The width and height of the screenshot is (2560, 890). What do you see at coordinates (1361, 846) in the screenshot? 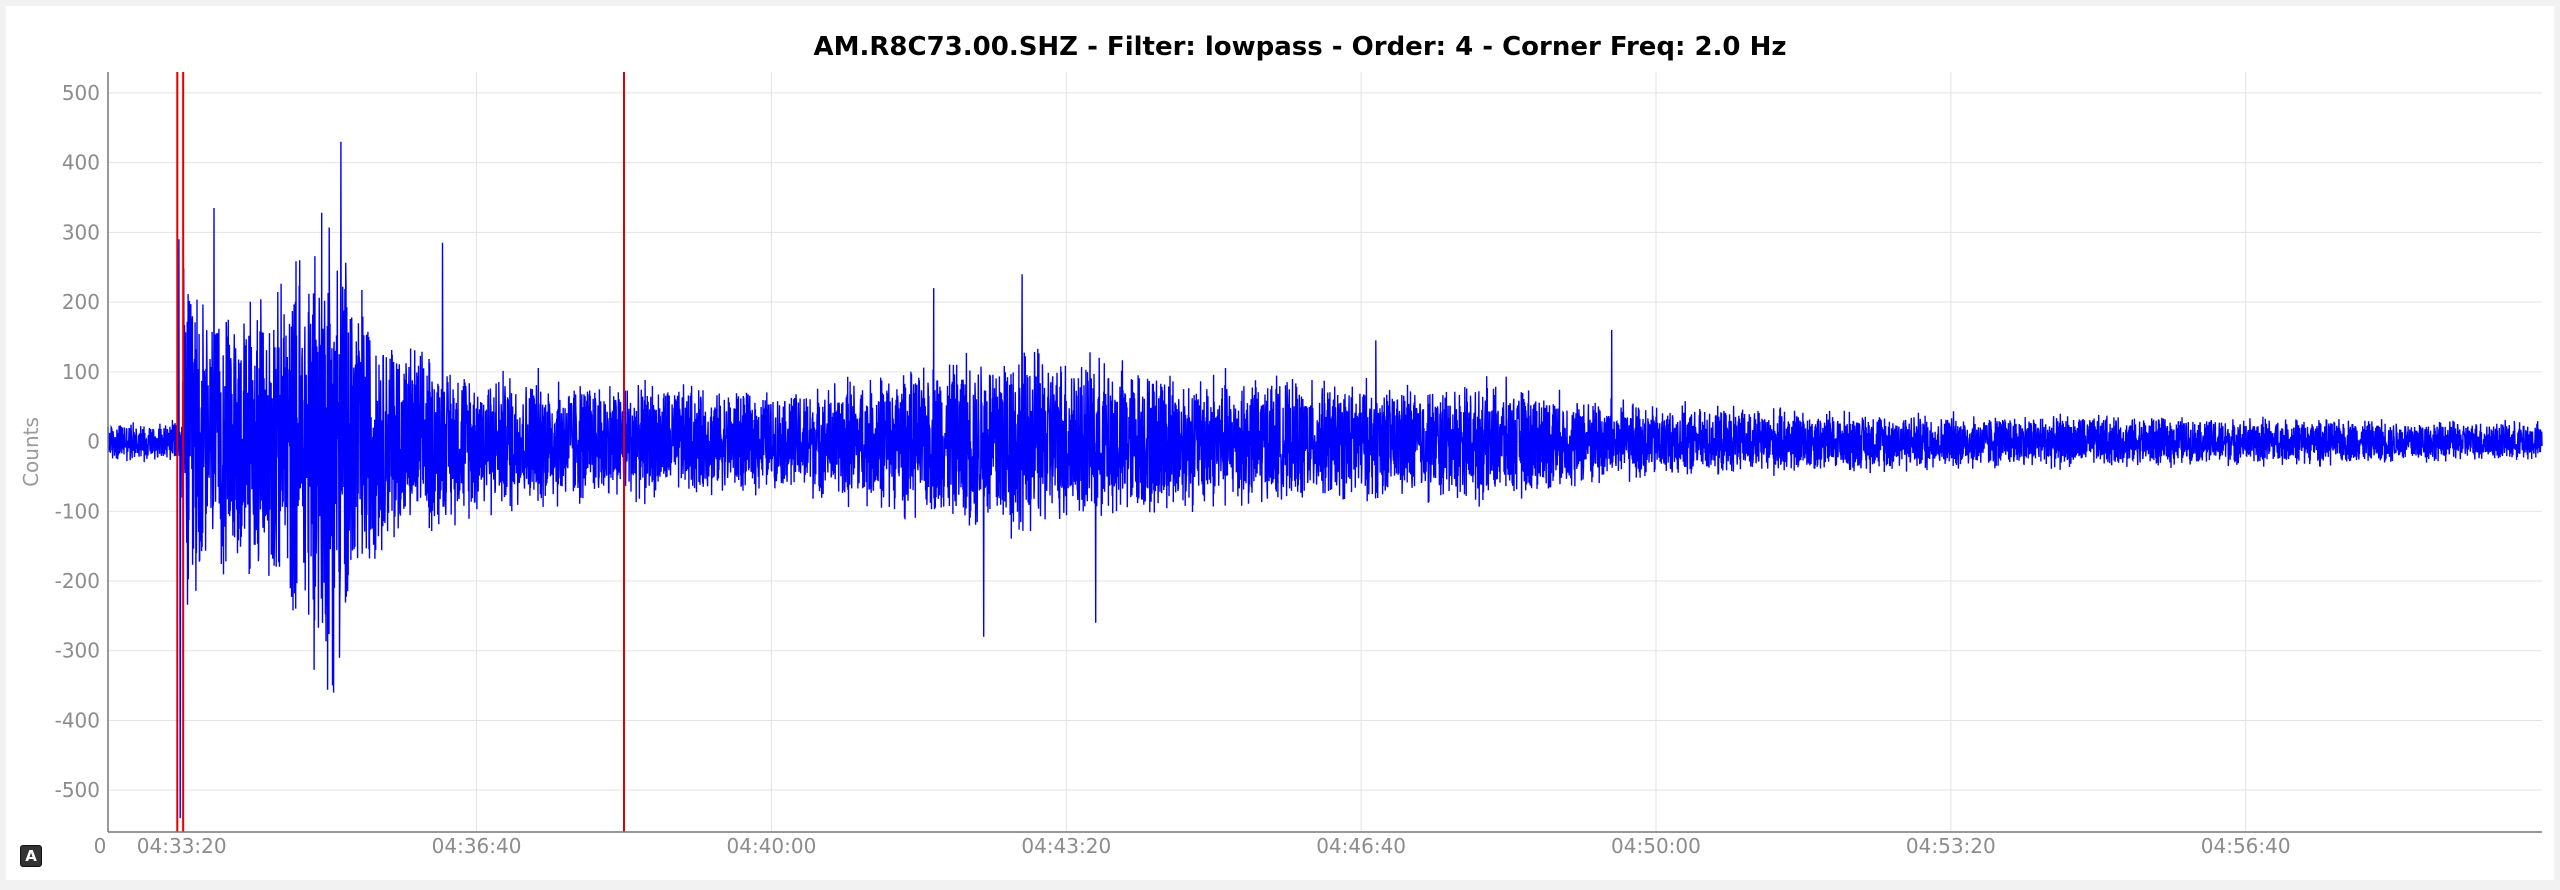
I see `x-tick-label: 04:46:40` at bounding box center [1361, 846].